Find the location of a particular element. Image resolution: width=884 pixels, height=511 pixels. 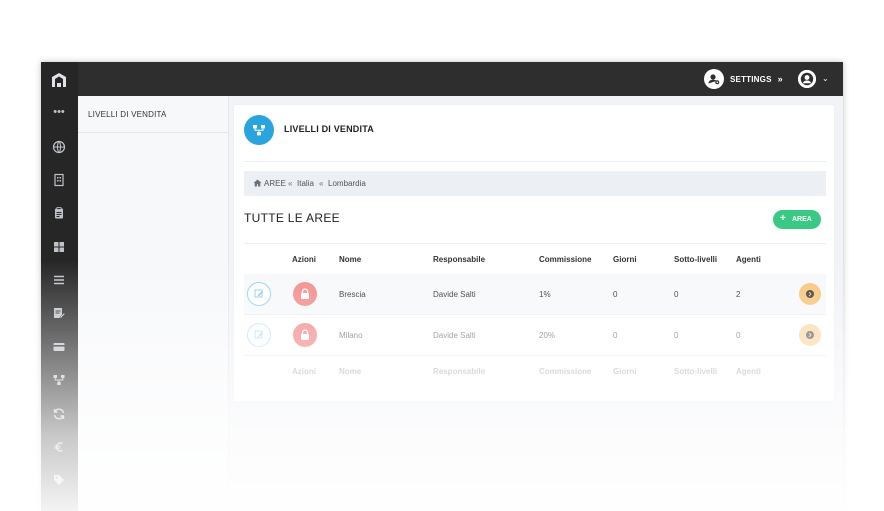

breadcrumb-lombardia: Lombardia is located at coordinates (347, 183).